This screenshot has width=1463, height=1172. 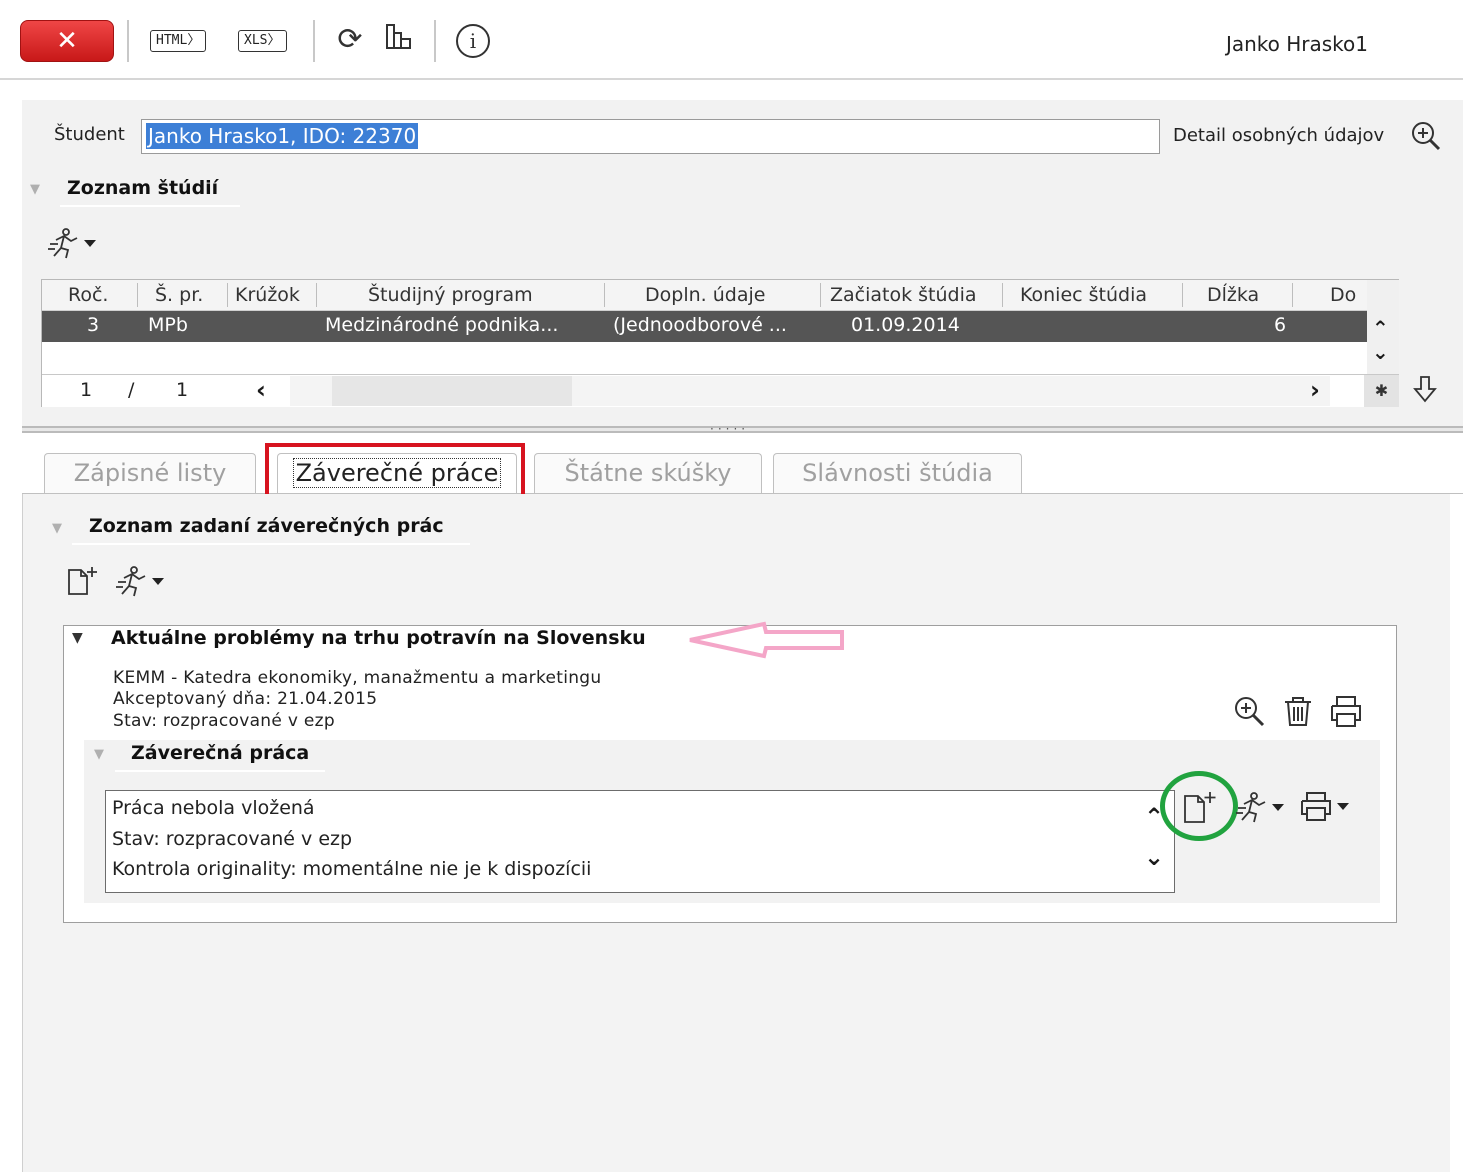 I want to click on xls-export-label: XLS, so click(x=256, y=40).